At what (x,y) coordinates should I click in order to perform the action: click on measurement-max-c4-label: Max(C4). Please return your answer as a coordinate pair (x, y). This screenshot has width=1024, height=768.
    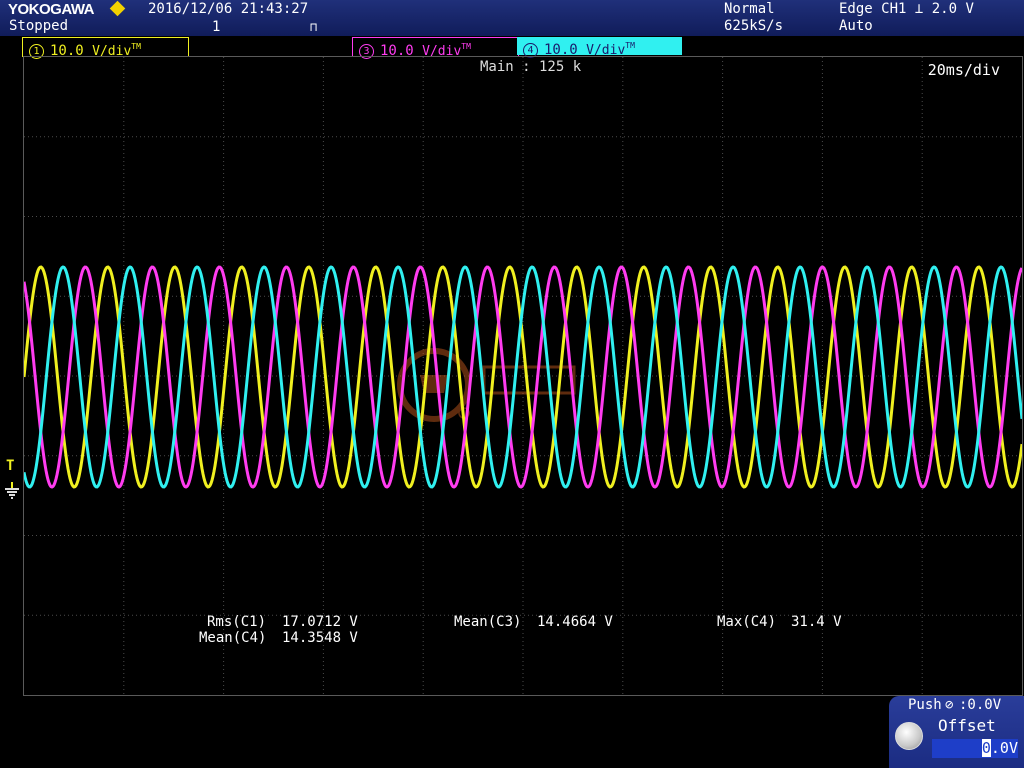
    Looking at the image, I should click on (747, 622).